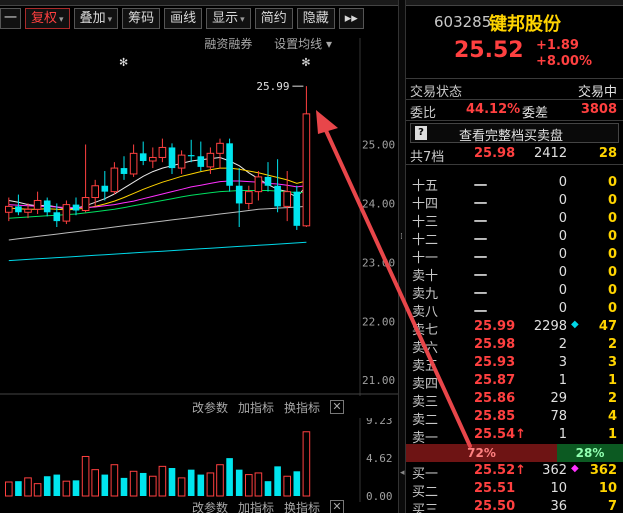  Describe the element at coordinates (514, 382) in the screenshot. I see `asks-row: 卖四 25.87 1 1` at that location.